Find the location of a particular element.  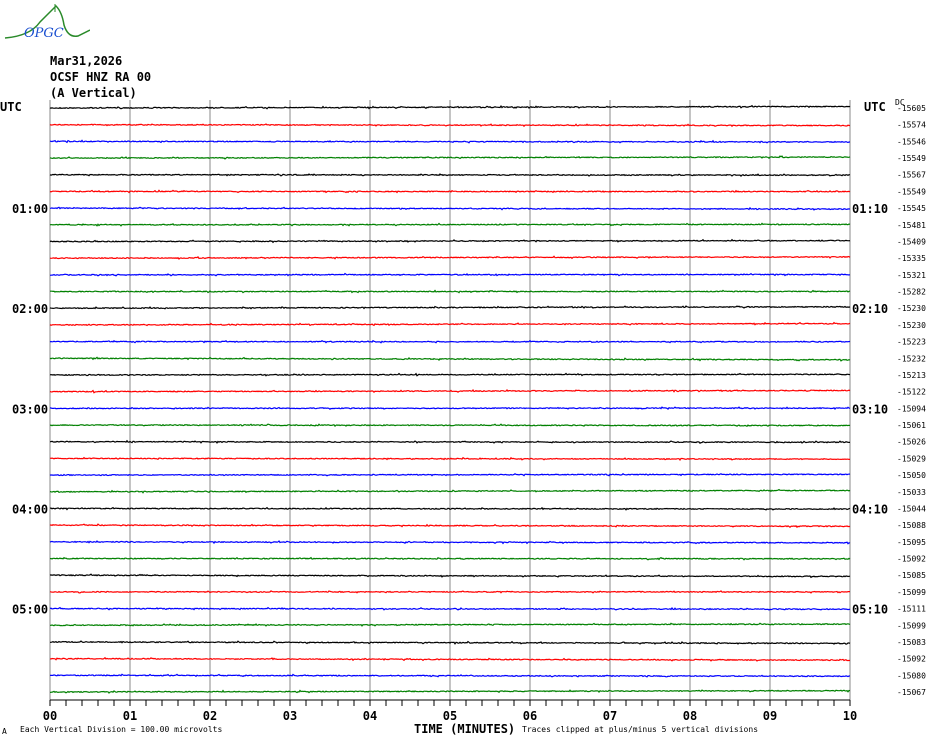

right-time-label: 01:10 is located at coordinates (870, 209).